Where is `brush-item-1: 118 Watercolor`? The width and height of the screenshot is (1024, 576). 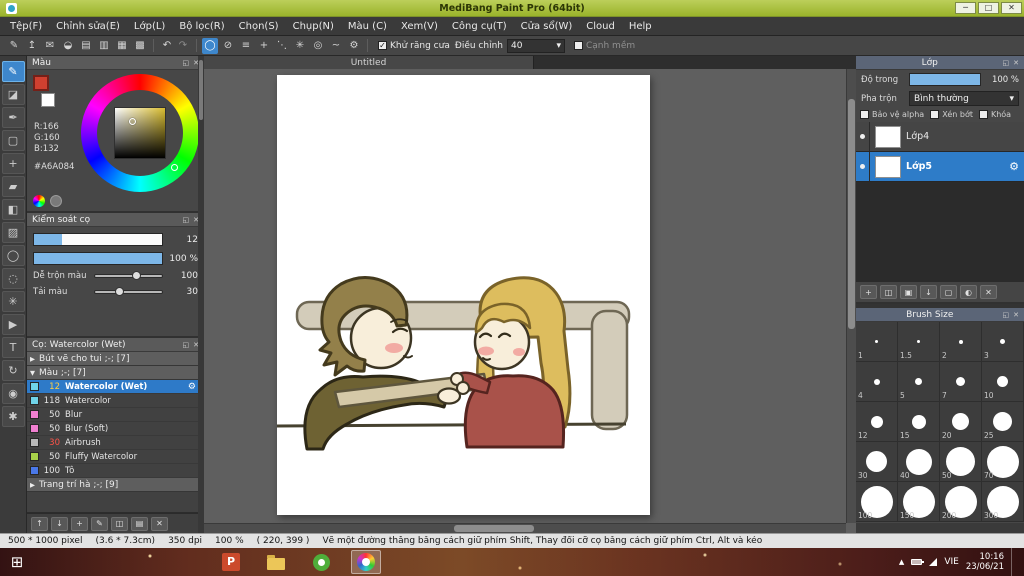 brush-item-1: 118 Watercolor is located at coordinates (115, 401).